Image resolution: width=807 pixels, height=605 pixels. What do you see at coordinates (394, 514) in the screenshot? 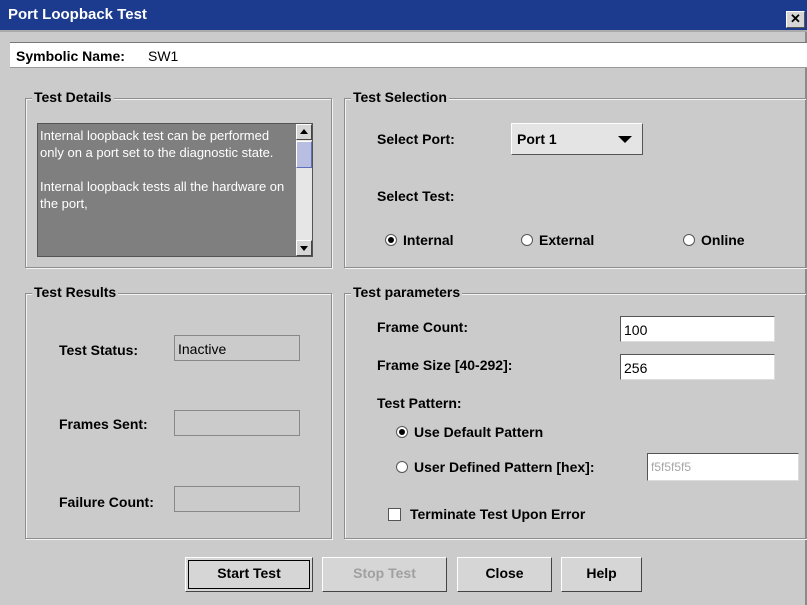
I see `checkbox-icon` at bounding box center [394, 514].